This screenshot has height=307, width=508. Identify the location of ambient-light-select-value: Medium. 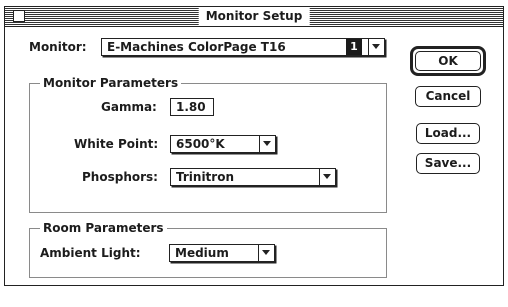
(202, 253).